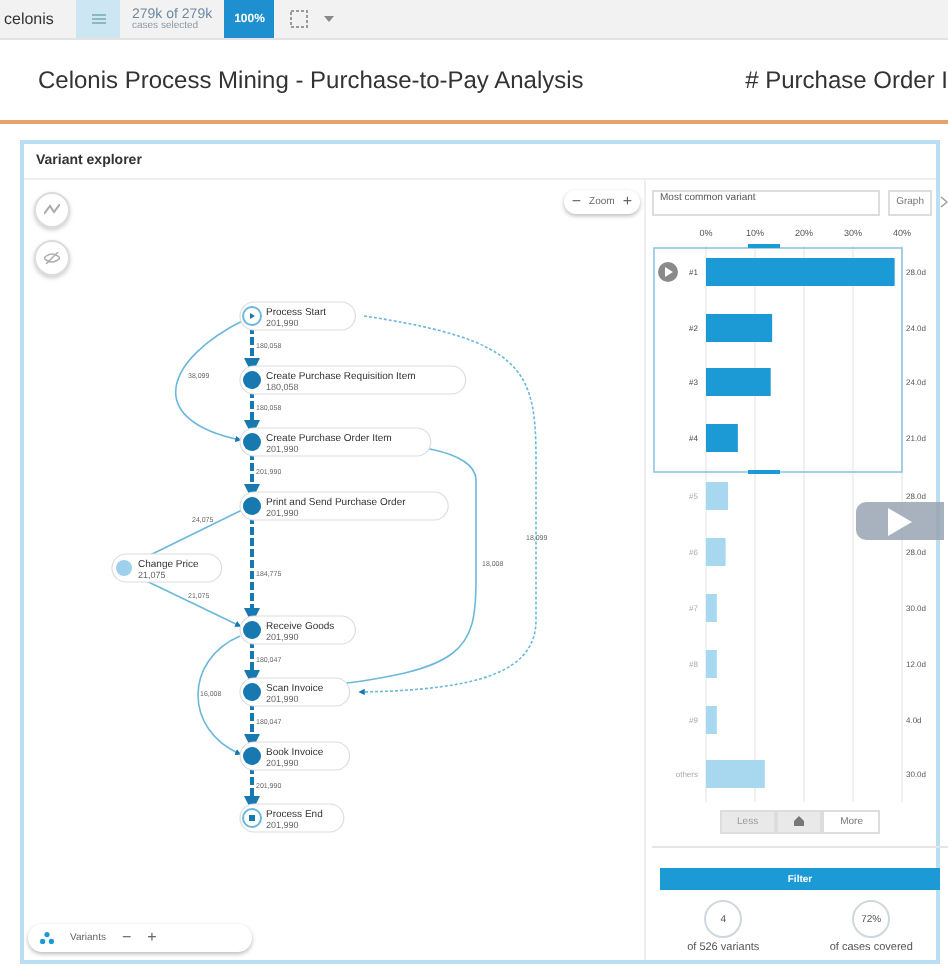 The image size is (948, 968). Describe the element at coordinates (47, 938) in the screenshot. I see `variants-icon` at that location.